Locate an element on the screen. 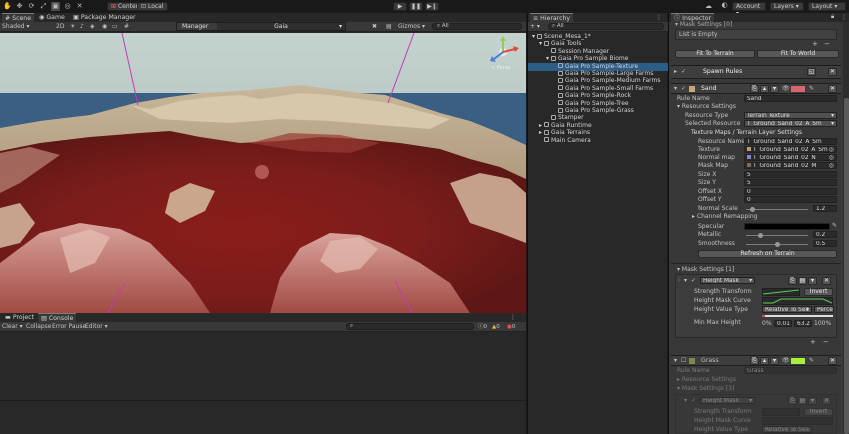 Image resolution: width=849 pixels, height=434 pixels. selected-resource-dropdown: T_Ground_Sand_02_A_Sm ▾ is located at coordinates (790, 123).